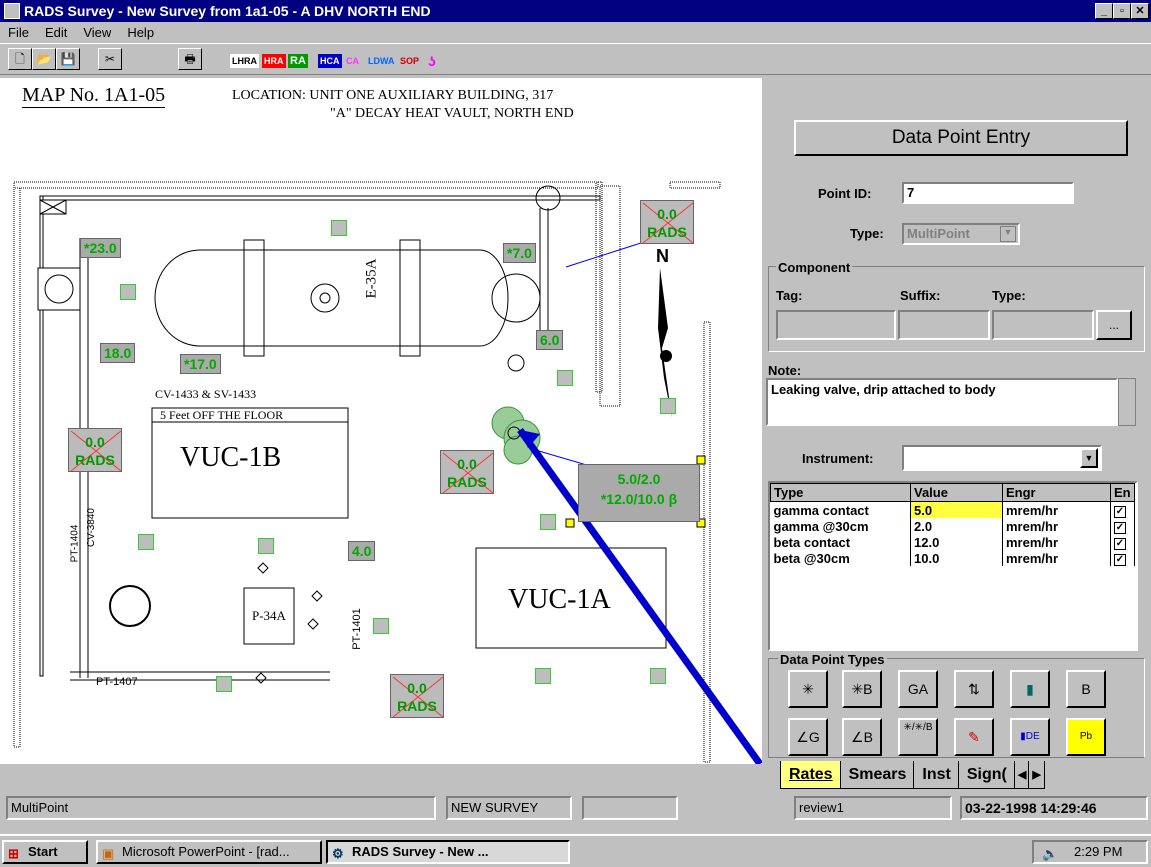 The height and width of the screenshot is (867, 1151). I want to click on instrument-dropdown-icon: ▼, so click(1089, 458).